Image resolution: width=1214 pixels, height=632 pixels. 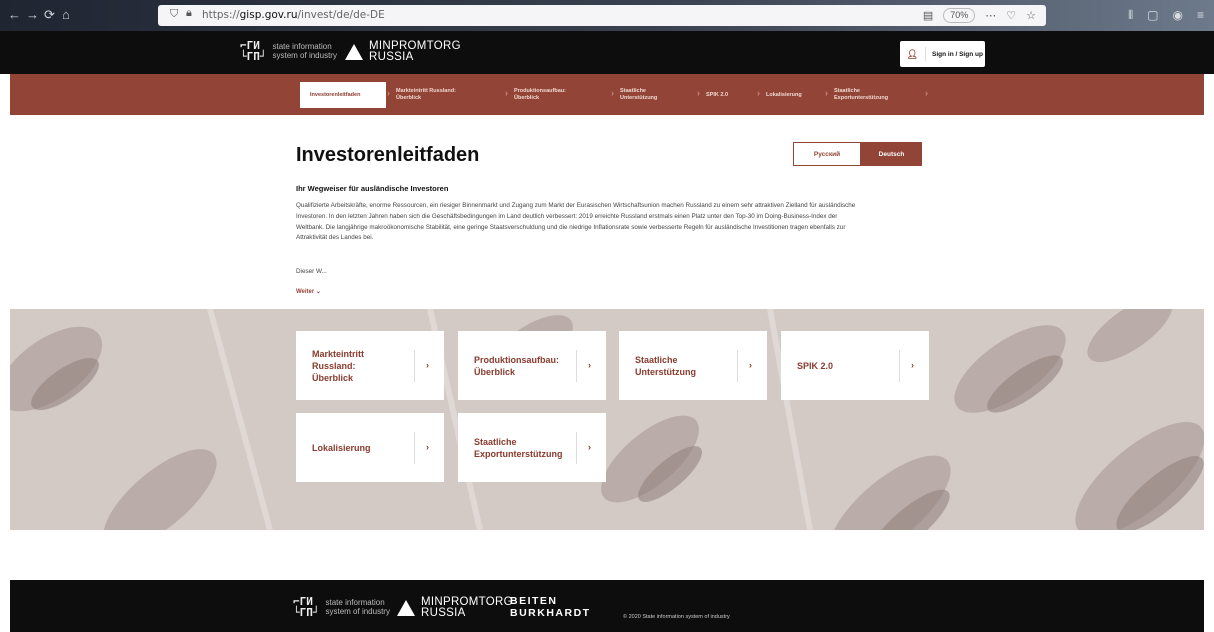 What do you see at coordinates (815, 365) in the screenshot?
I see `topic-card-label: SPIK 2.0` at bounding box center [815, 365].